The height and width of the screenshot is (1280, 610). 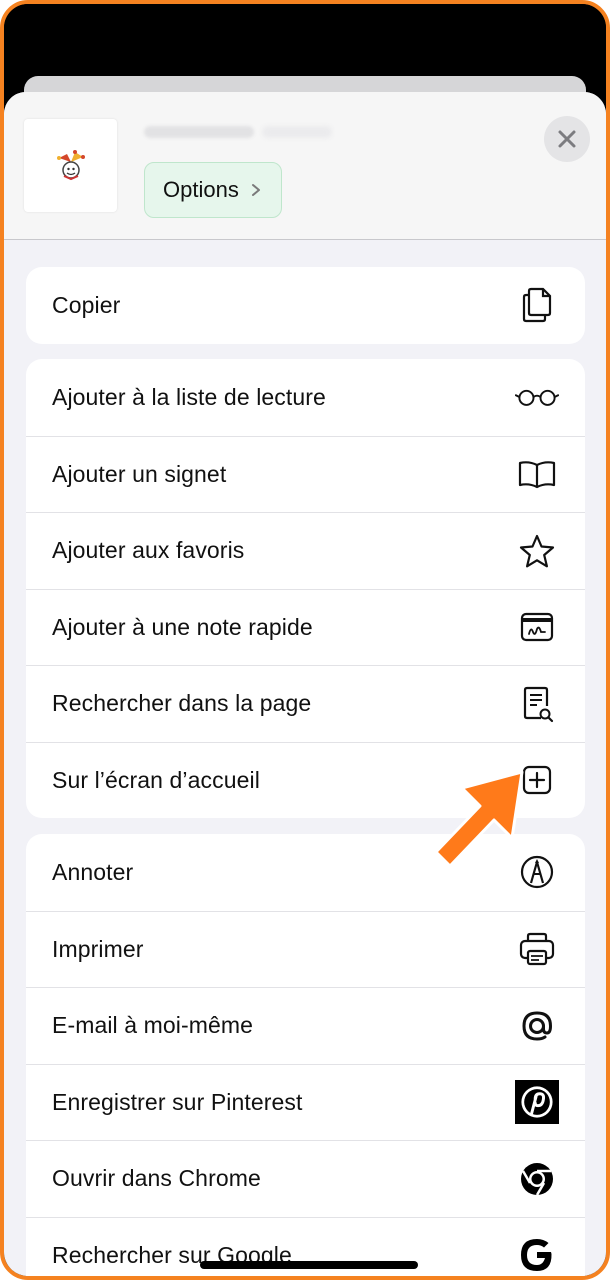 I want to click on action-quick-note: Ajouter à une note rapide, so click(x=305, y=627).